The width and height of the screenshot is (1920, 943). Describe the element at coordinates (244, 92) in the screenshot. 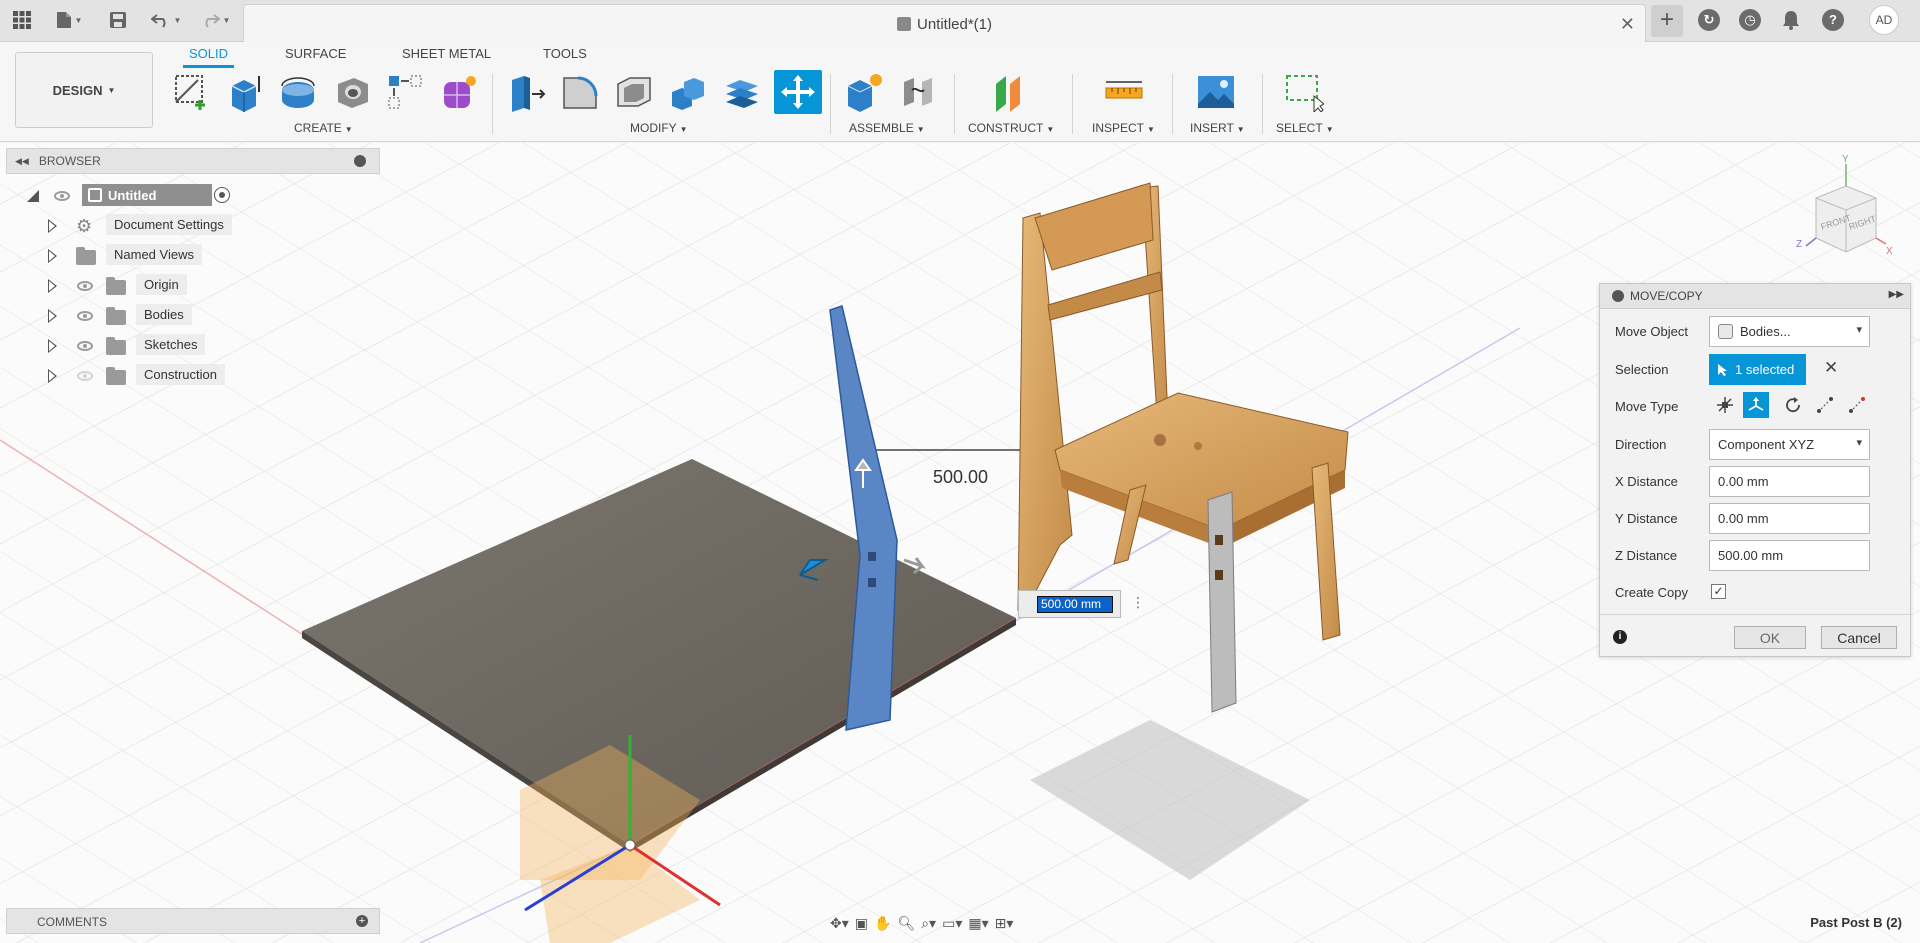

I see `extrude-button` at that location.